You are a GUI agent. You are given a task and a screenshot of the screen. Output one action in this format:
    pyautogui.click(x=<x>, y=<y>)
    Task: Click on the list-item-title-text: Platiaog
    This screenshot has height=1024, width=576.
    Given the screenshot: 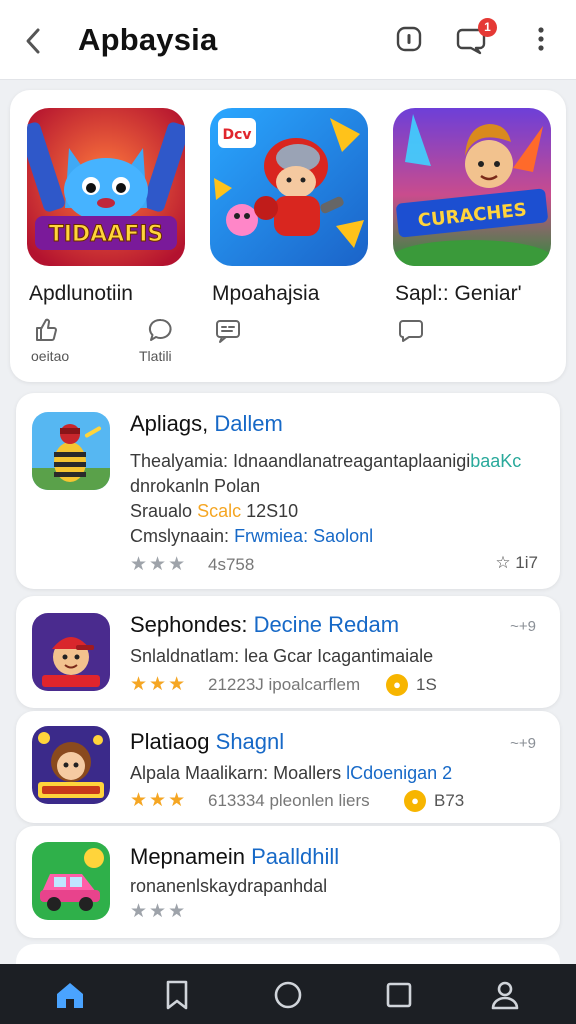 What is the action you would take?
    pyautogui.click(x=170, y=741)
    